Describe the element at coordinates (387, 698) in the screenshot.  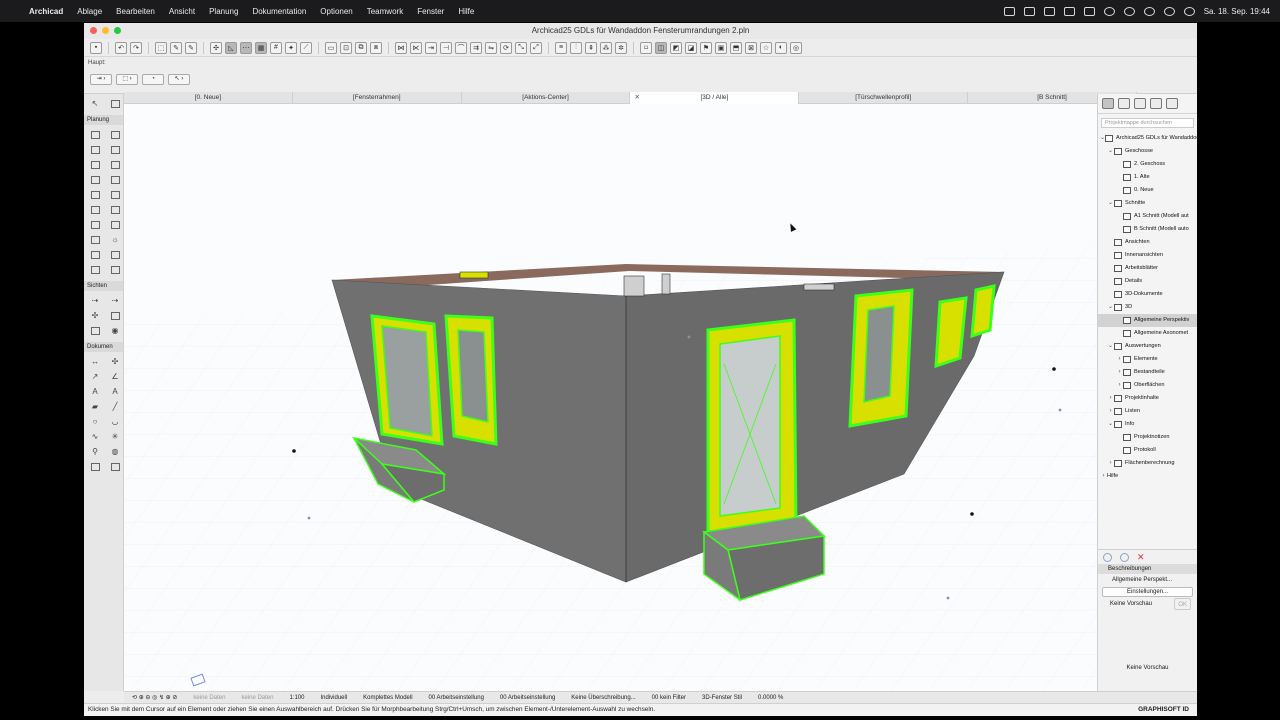
I see `structure-display-select: Komplettes Modell` at that location.